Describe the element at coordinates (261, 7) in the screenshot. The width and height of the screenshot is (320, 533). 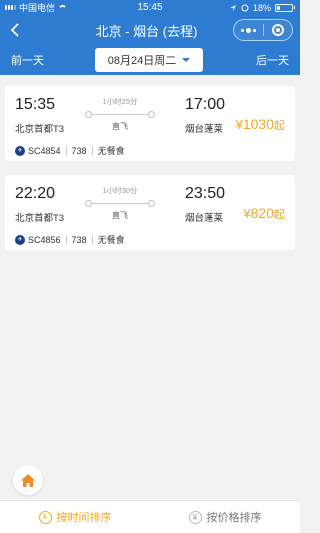
I see `battery-percent: 18%` at that location.